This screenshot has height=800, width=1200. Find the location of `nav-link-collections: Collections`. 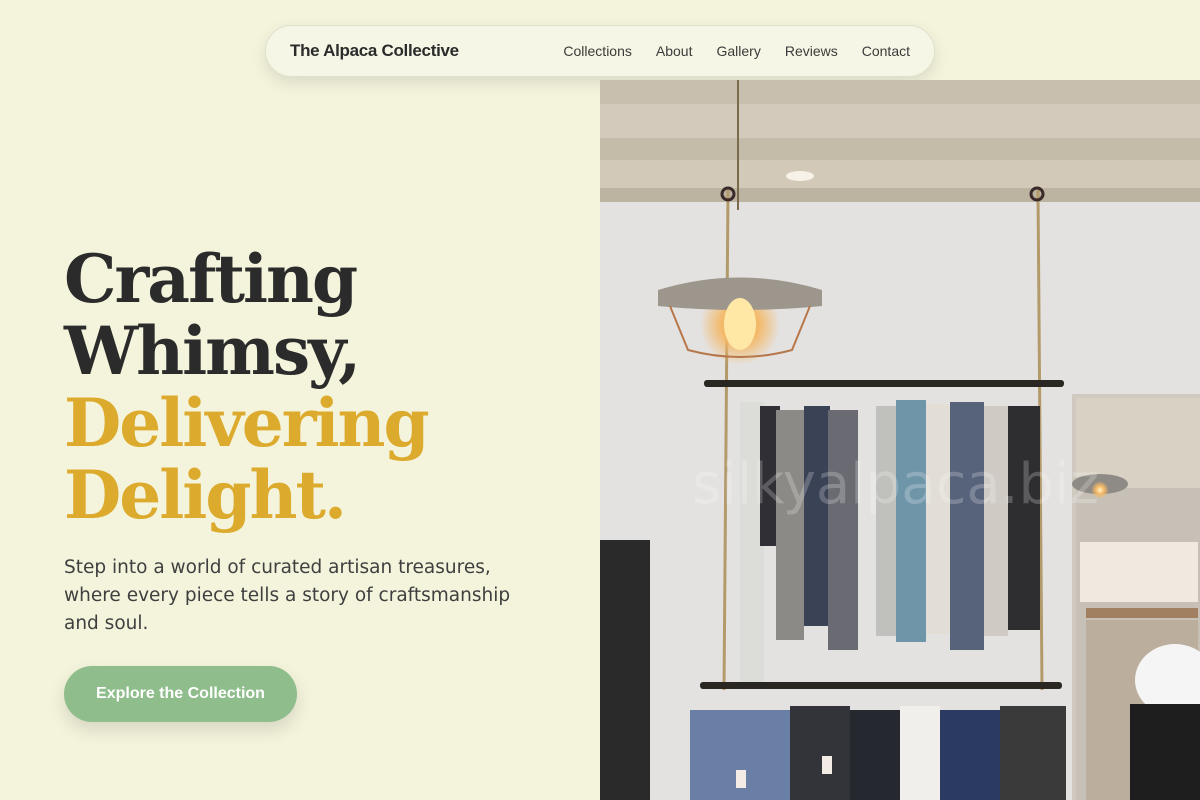

nav-link-collections: Collections is located at coordinates (597, 51).